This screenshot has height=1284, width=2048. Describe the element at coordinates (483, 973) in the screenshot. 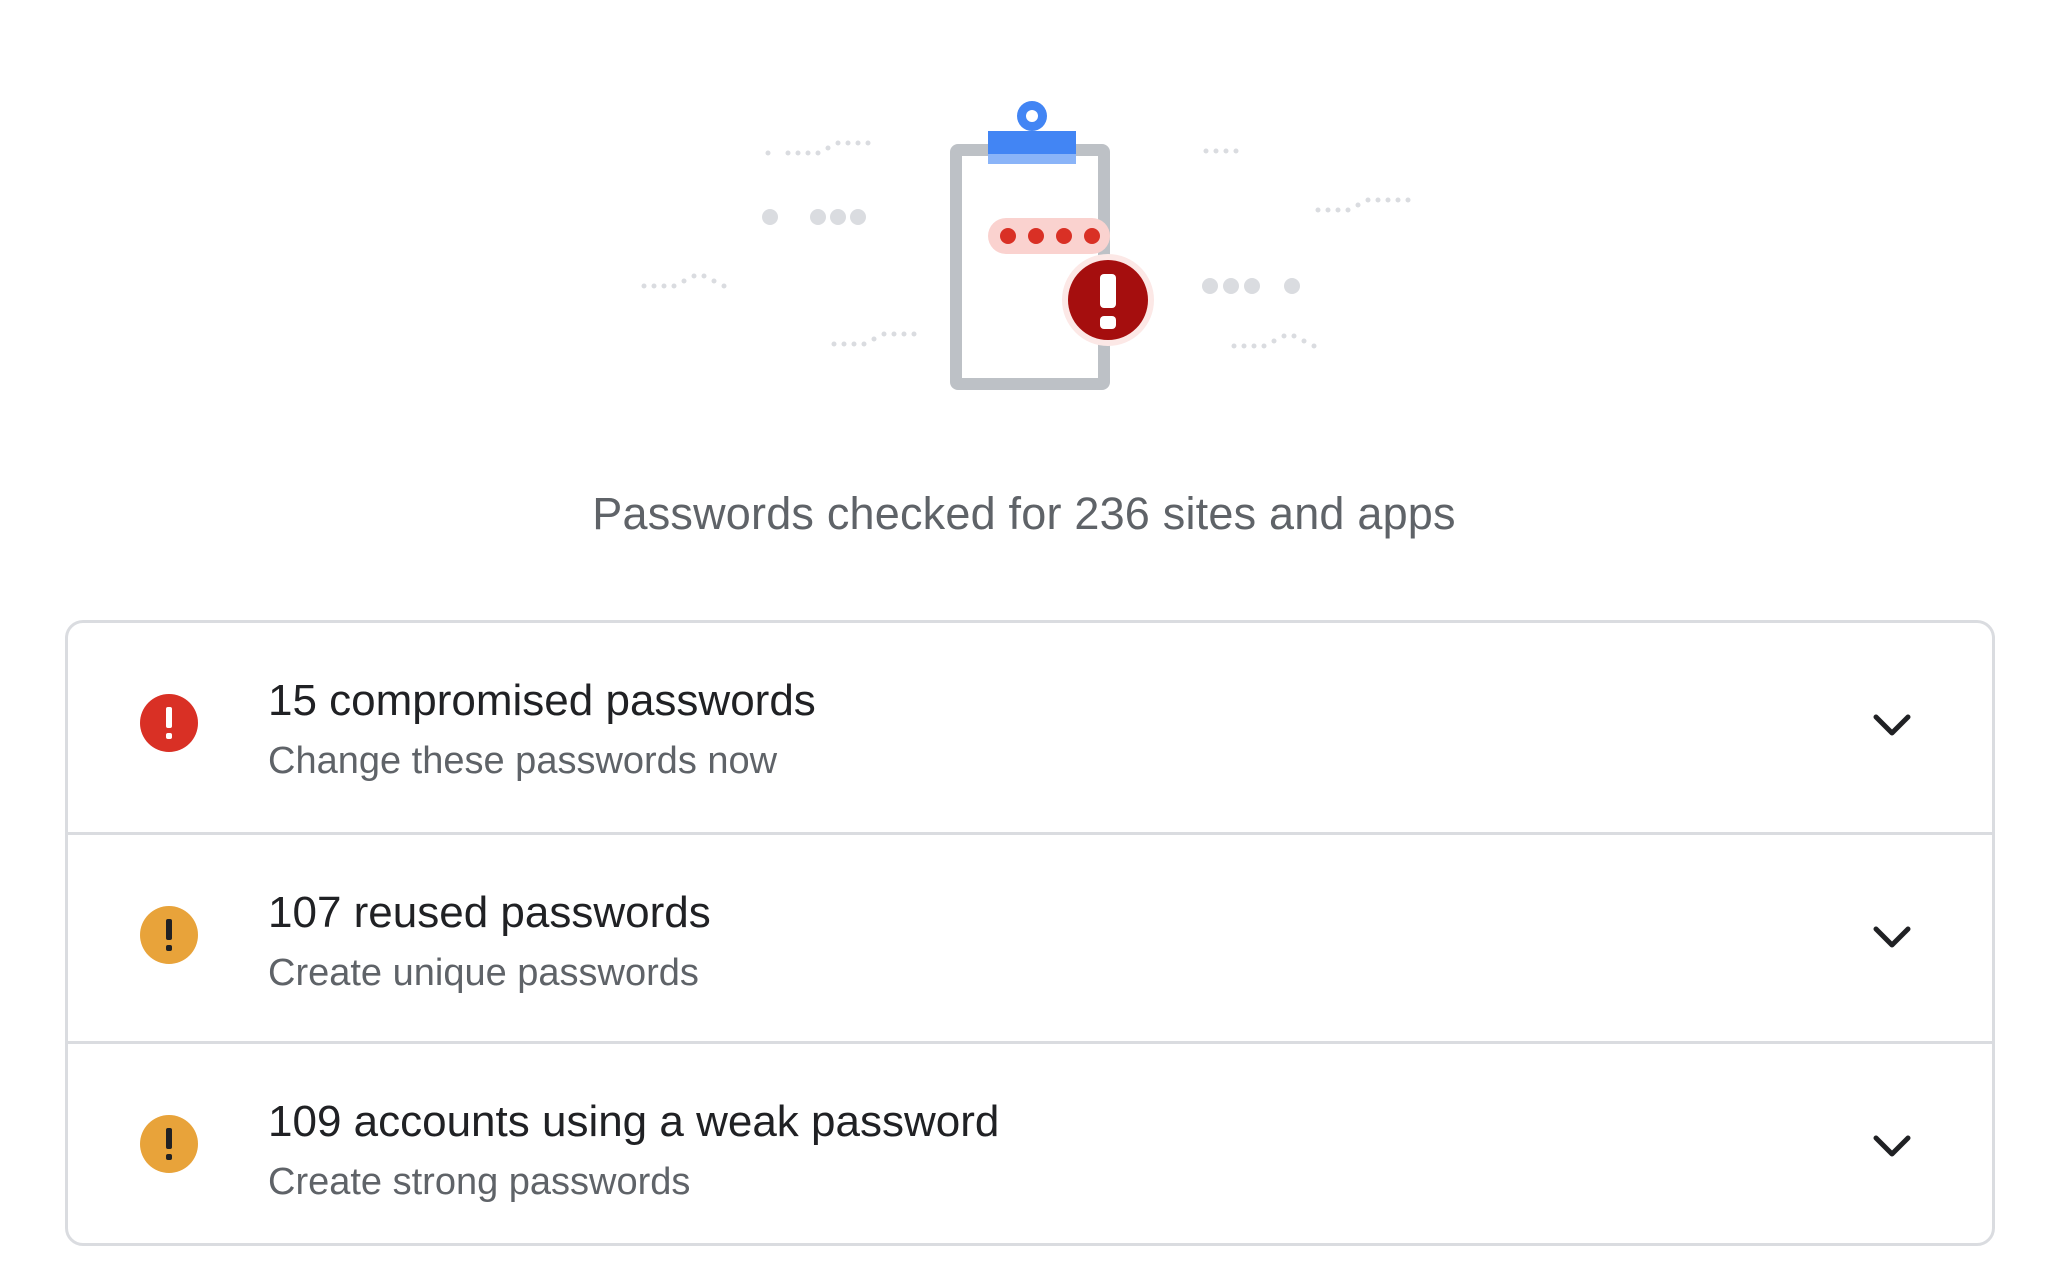

I see `issue-subtitle: Create unique passwords` at that location.